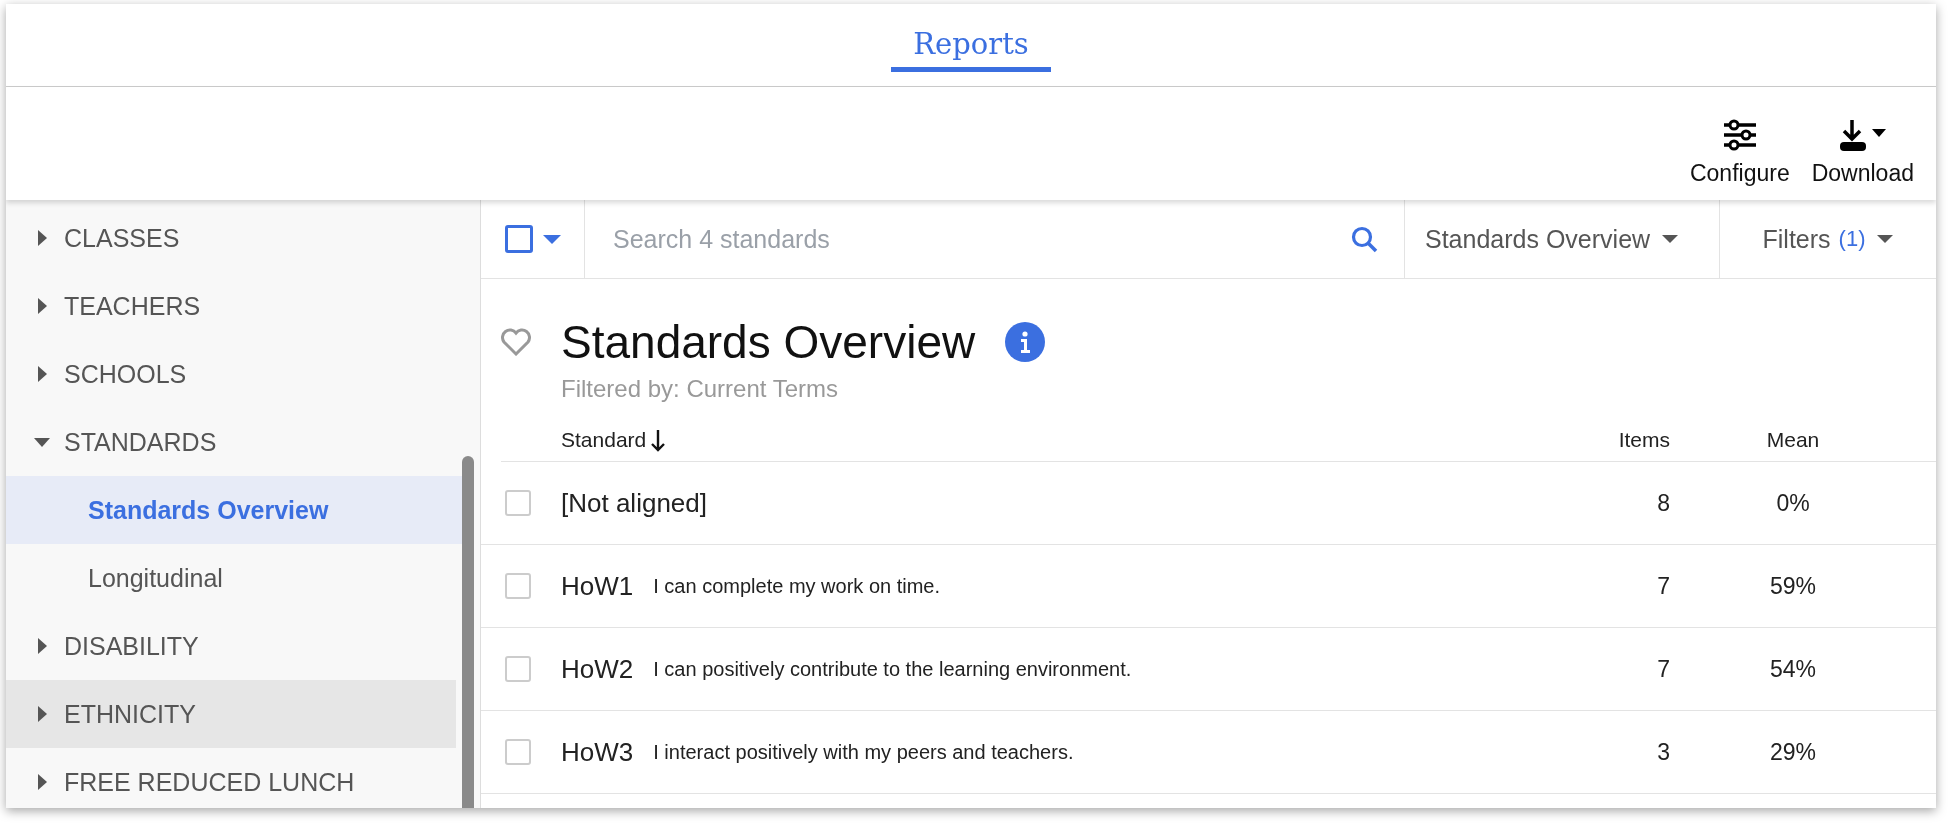 The image size is (1960, 830). What do you see at coordinates (1025, 342) in the screenshot?
I see `info-icon` at bounding box center [1025, 342].